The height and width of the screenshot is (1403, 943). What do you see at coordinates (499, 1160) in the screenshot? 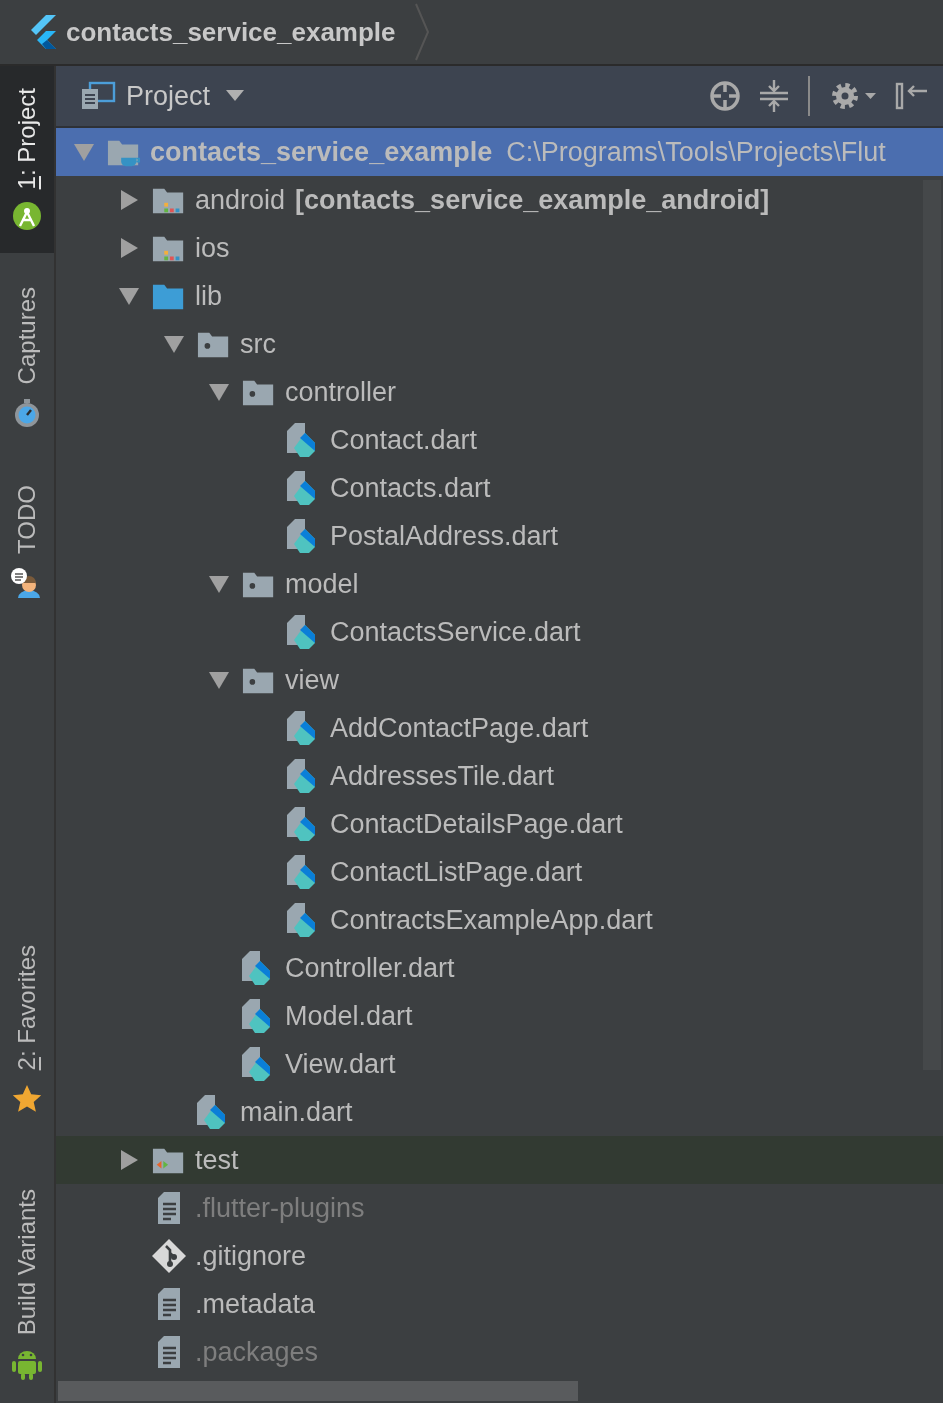
I see `tree-row: test` at bounding box center [499, 1160].